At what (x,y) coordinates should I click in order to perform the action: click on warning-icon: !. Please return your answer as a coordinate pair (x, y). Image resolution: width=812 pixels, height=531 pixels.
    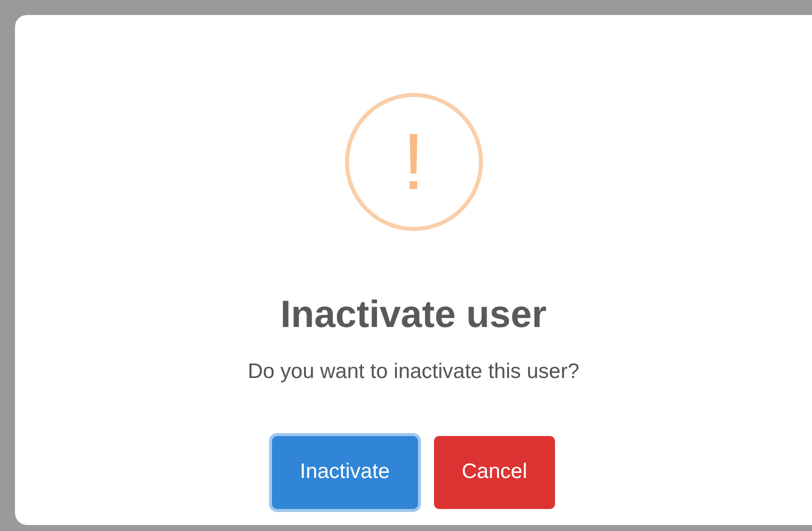
    Looking at the image, I should click on (413, 162).